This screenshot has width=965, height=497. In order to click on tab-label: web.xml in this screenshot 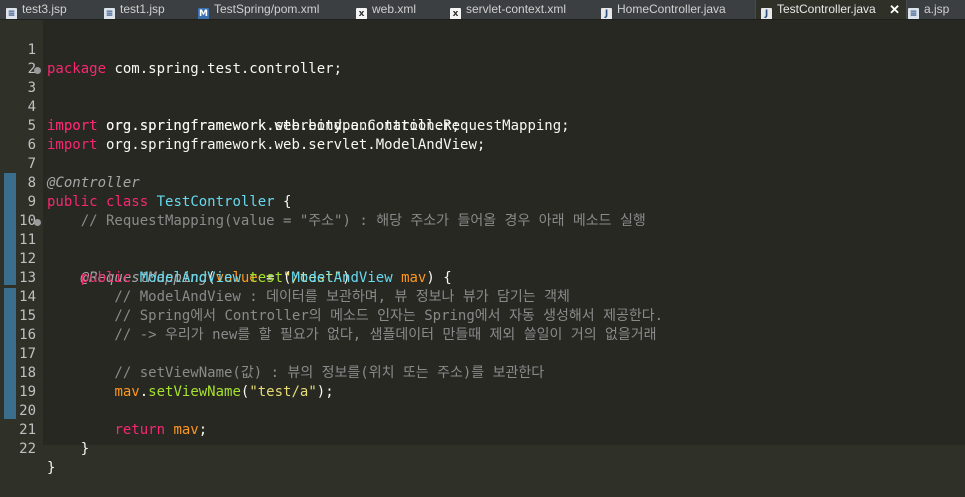, I will do `click(394, 9)`.